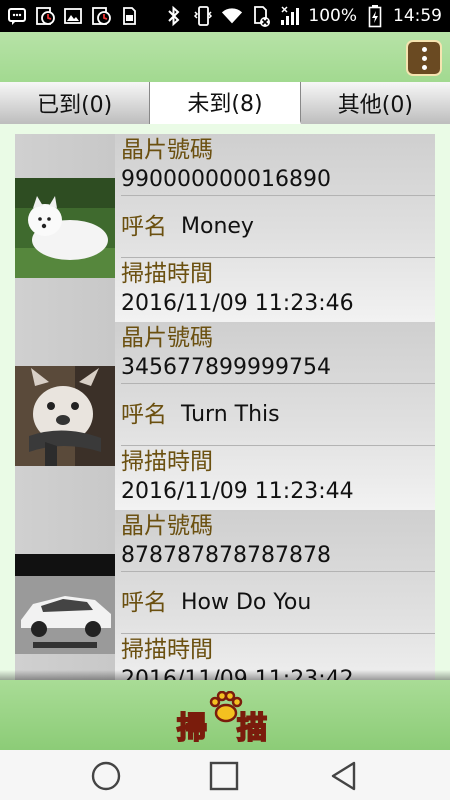 The height and width of the screenshot is (800, 450). I want to click on bottom-bar: 掃 描, so click(225, 710).